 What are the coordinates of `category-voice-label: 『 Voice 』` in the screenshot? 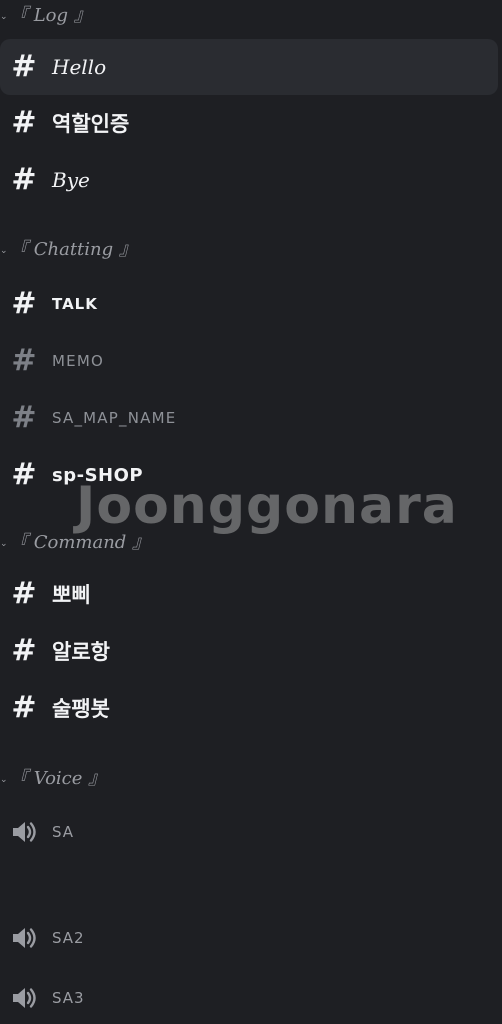 It's located at (58, 778).